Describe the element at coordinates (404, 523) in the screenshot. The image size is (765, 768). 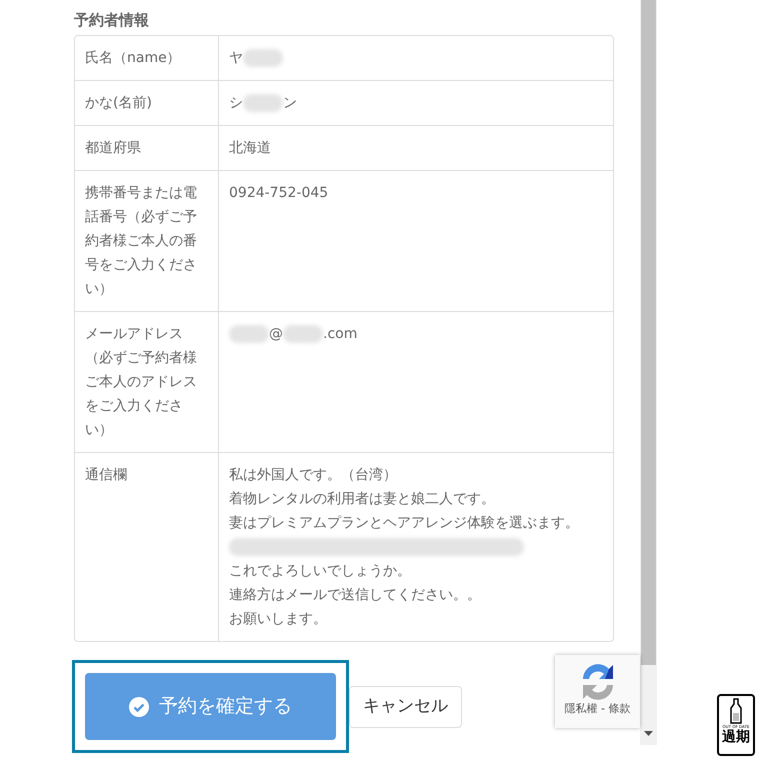
I see `message-line: 妻はプレミアムプランとヘアアレンジ体験を選ぶます。` at that location.